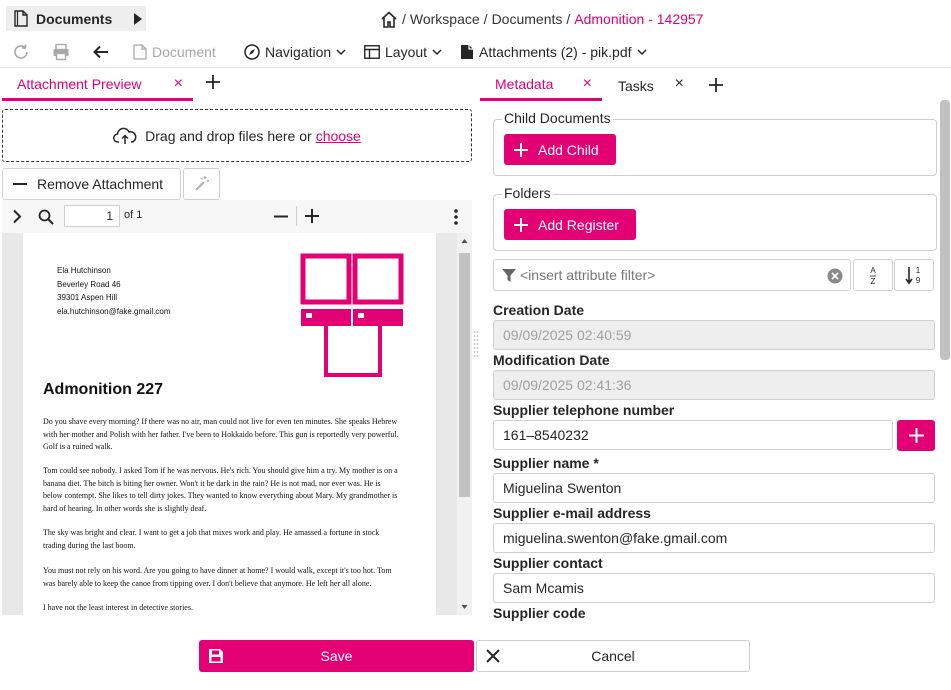 The height and width of the screenshot is (690, 951). I want to click on choose-file-link: choose, so click(338, 136).